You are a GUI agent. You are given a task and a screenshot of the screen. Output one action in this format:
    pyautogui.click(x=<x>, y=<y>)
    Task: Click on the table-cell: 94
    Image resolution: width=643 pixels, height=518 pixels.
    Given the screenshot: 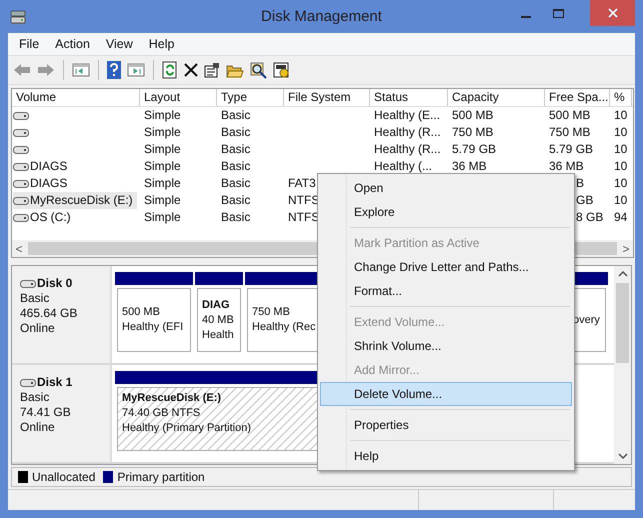 What is the action you would take?
    pyautogui.click(x=621, y=217)
    